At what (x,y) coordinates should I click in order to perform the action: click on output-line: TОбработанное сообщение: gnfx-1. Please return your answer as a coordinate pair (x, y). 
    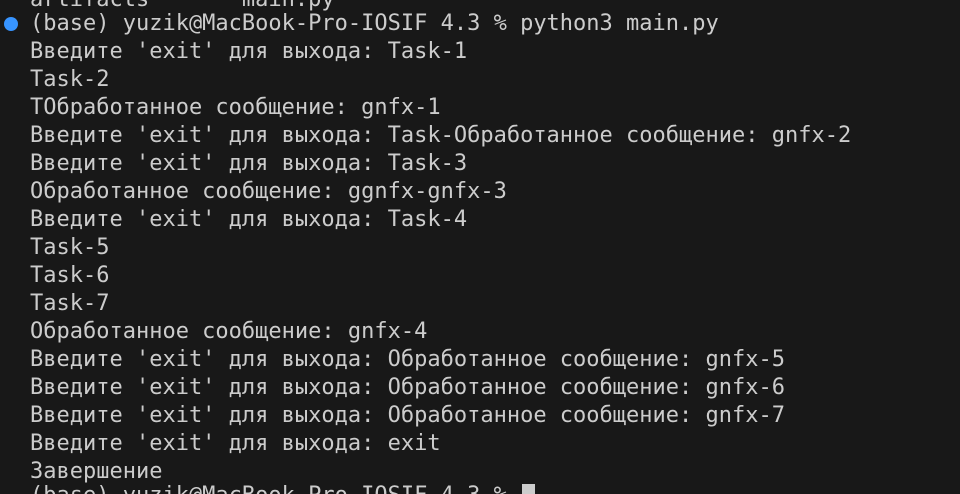
    Looking at the image, I should click on (235, 107).